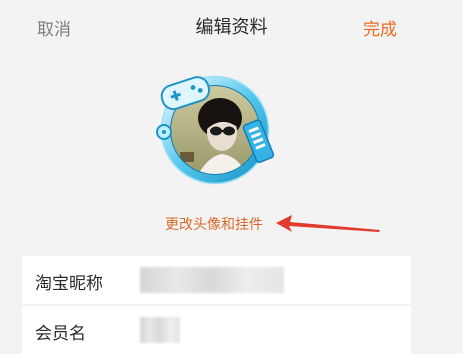 Image resolution: width=463 pixels, height=354 pixels. Describe the element at coordinates (60, 334) in the screenshot. I see `member-name-label: 会员名` at that location.